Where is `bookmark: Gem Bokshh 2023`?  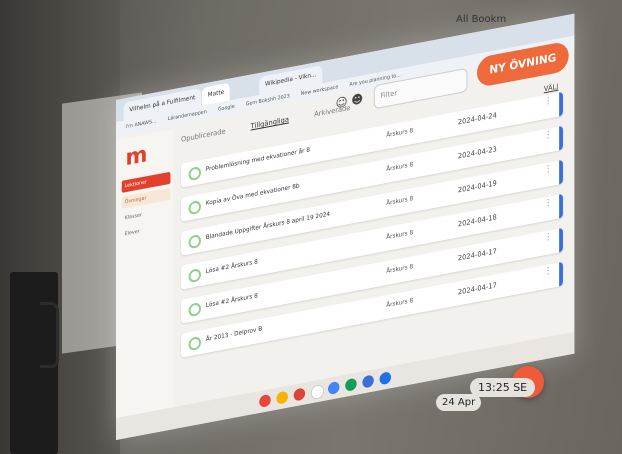 bookmark: Gem Bokshh 2023 is located at coordinates (268, 100).